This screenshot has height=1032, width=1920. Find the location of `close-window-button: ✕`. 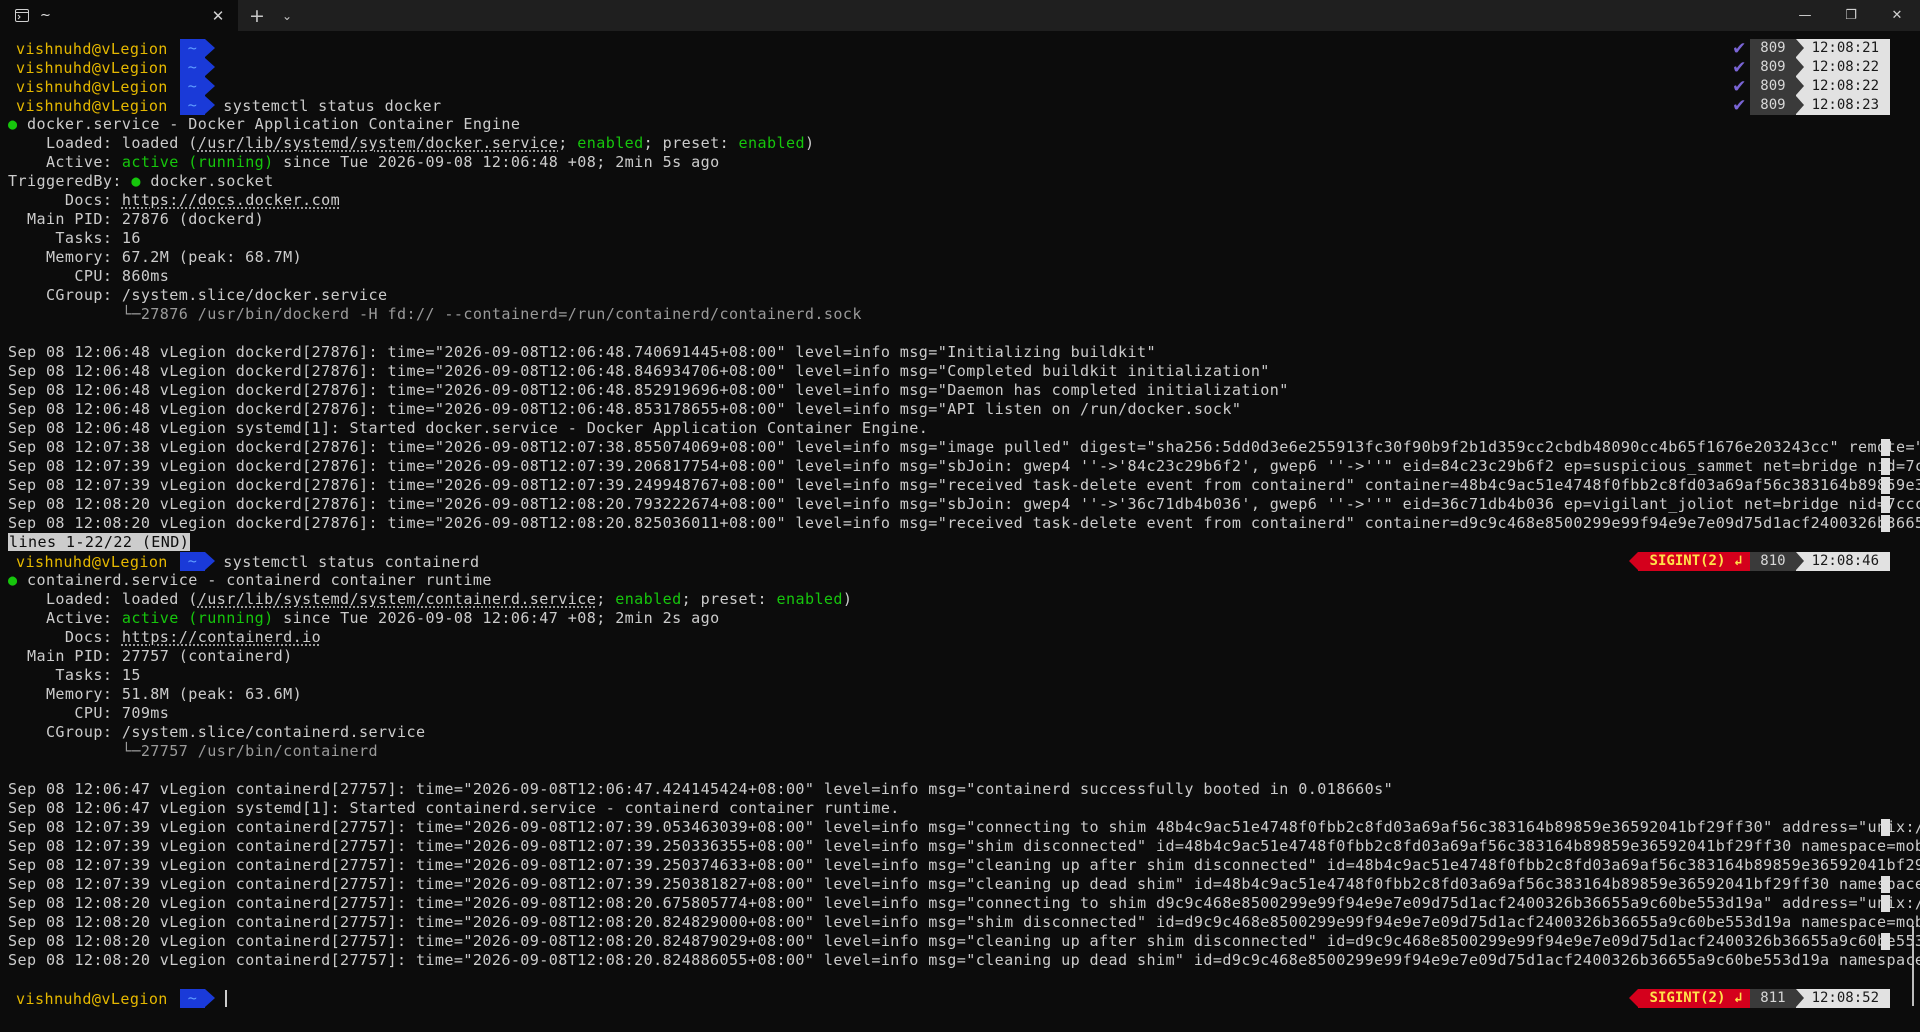

close-window-button: ✕ is located at coordinates (1897, 15).